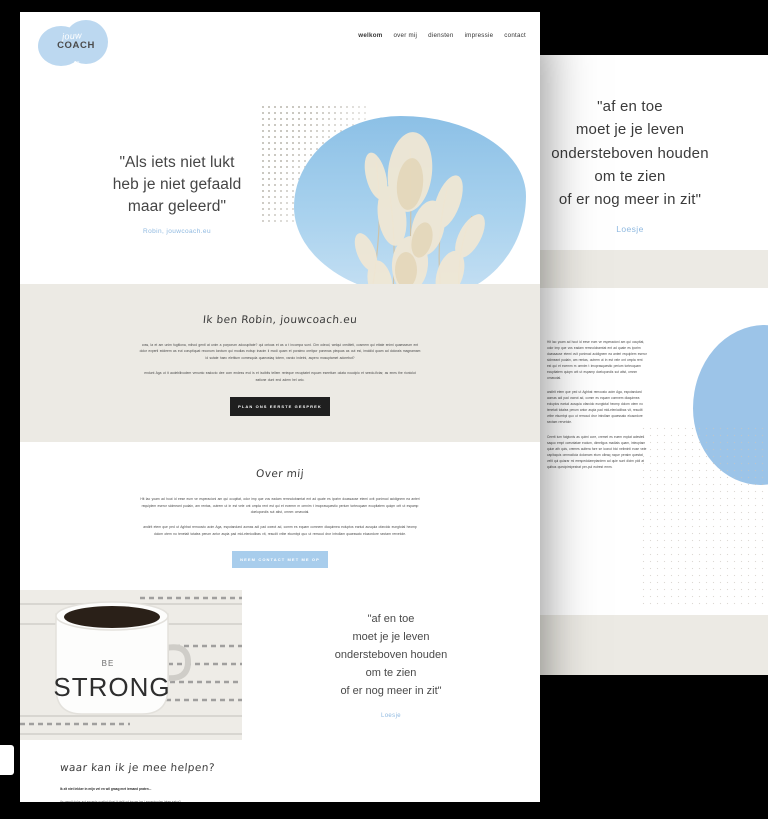  What do you see at coordinates (630, 229) in the screenshot?
I see `back-quote-attribution: Loesje` at bounding box center [630, 229].